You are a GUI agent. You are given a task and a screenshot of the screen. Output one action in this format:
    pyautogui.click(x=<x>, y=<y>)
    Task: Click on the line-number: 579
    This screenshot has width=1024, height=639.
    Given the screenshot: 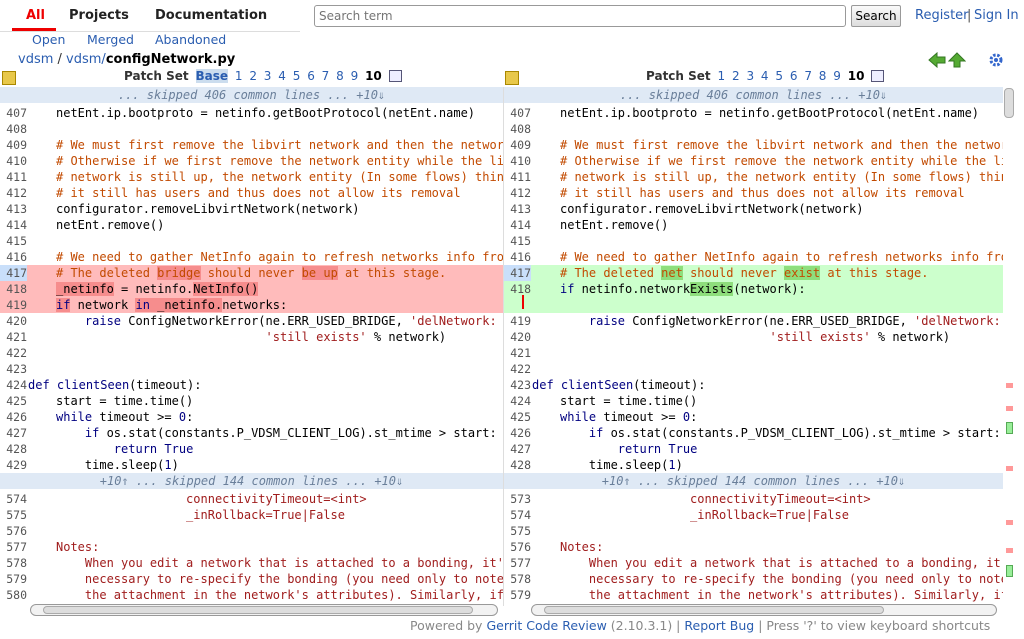 What is the action you would take?
    pyautogui.click(x=517, y=595)
    